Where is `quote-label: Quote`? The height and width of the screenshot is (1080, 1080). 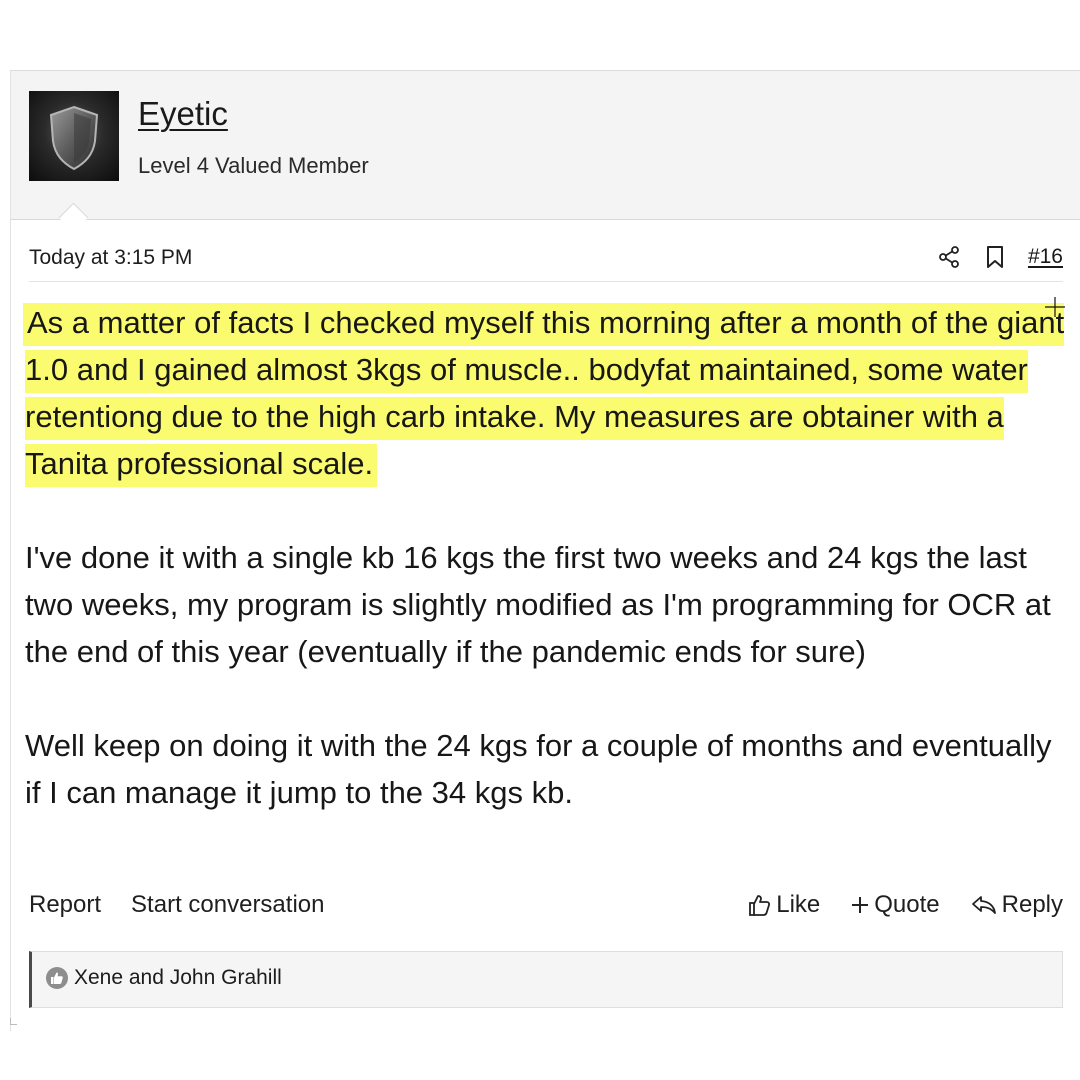
quote-label: Quote is located at coordinates (907, 904).